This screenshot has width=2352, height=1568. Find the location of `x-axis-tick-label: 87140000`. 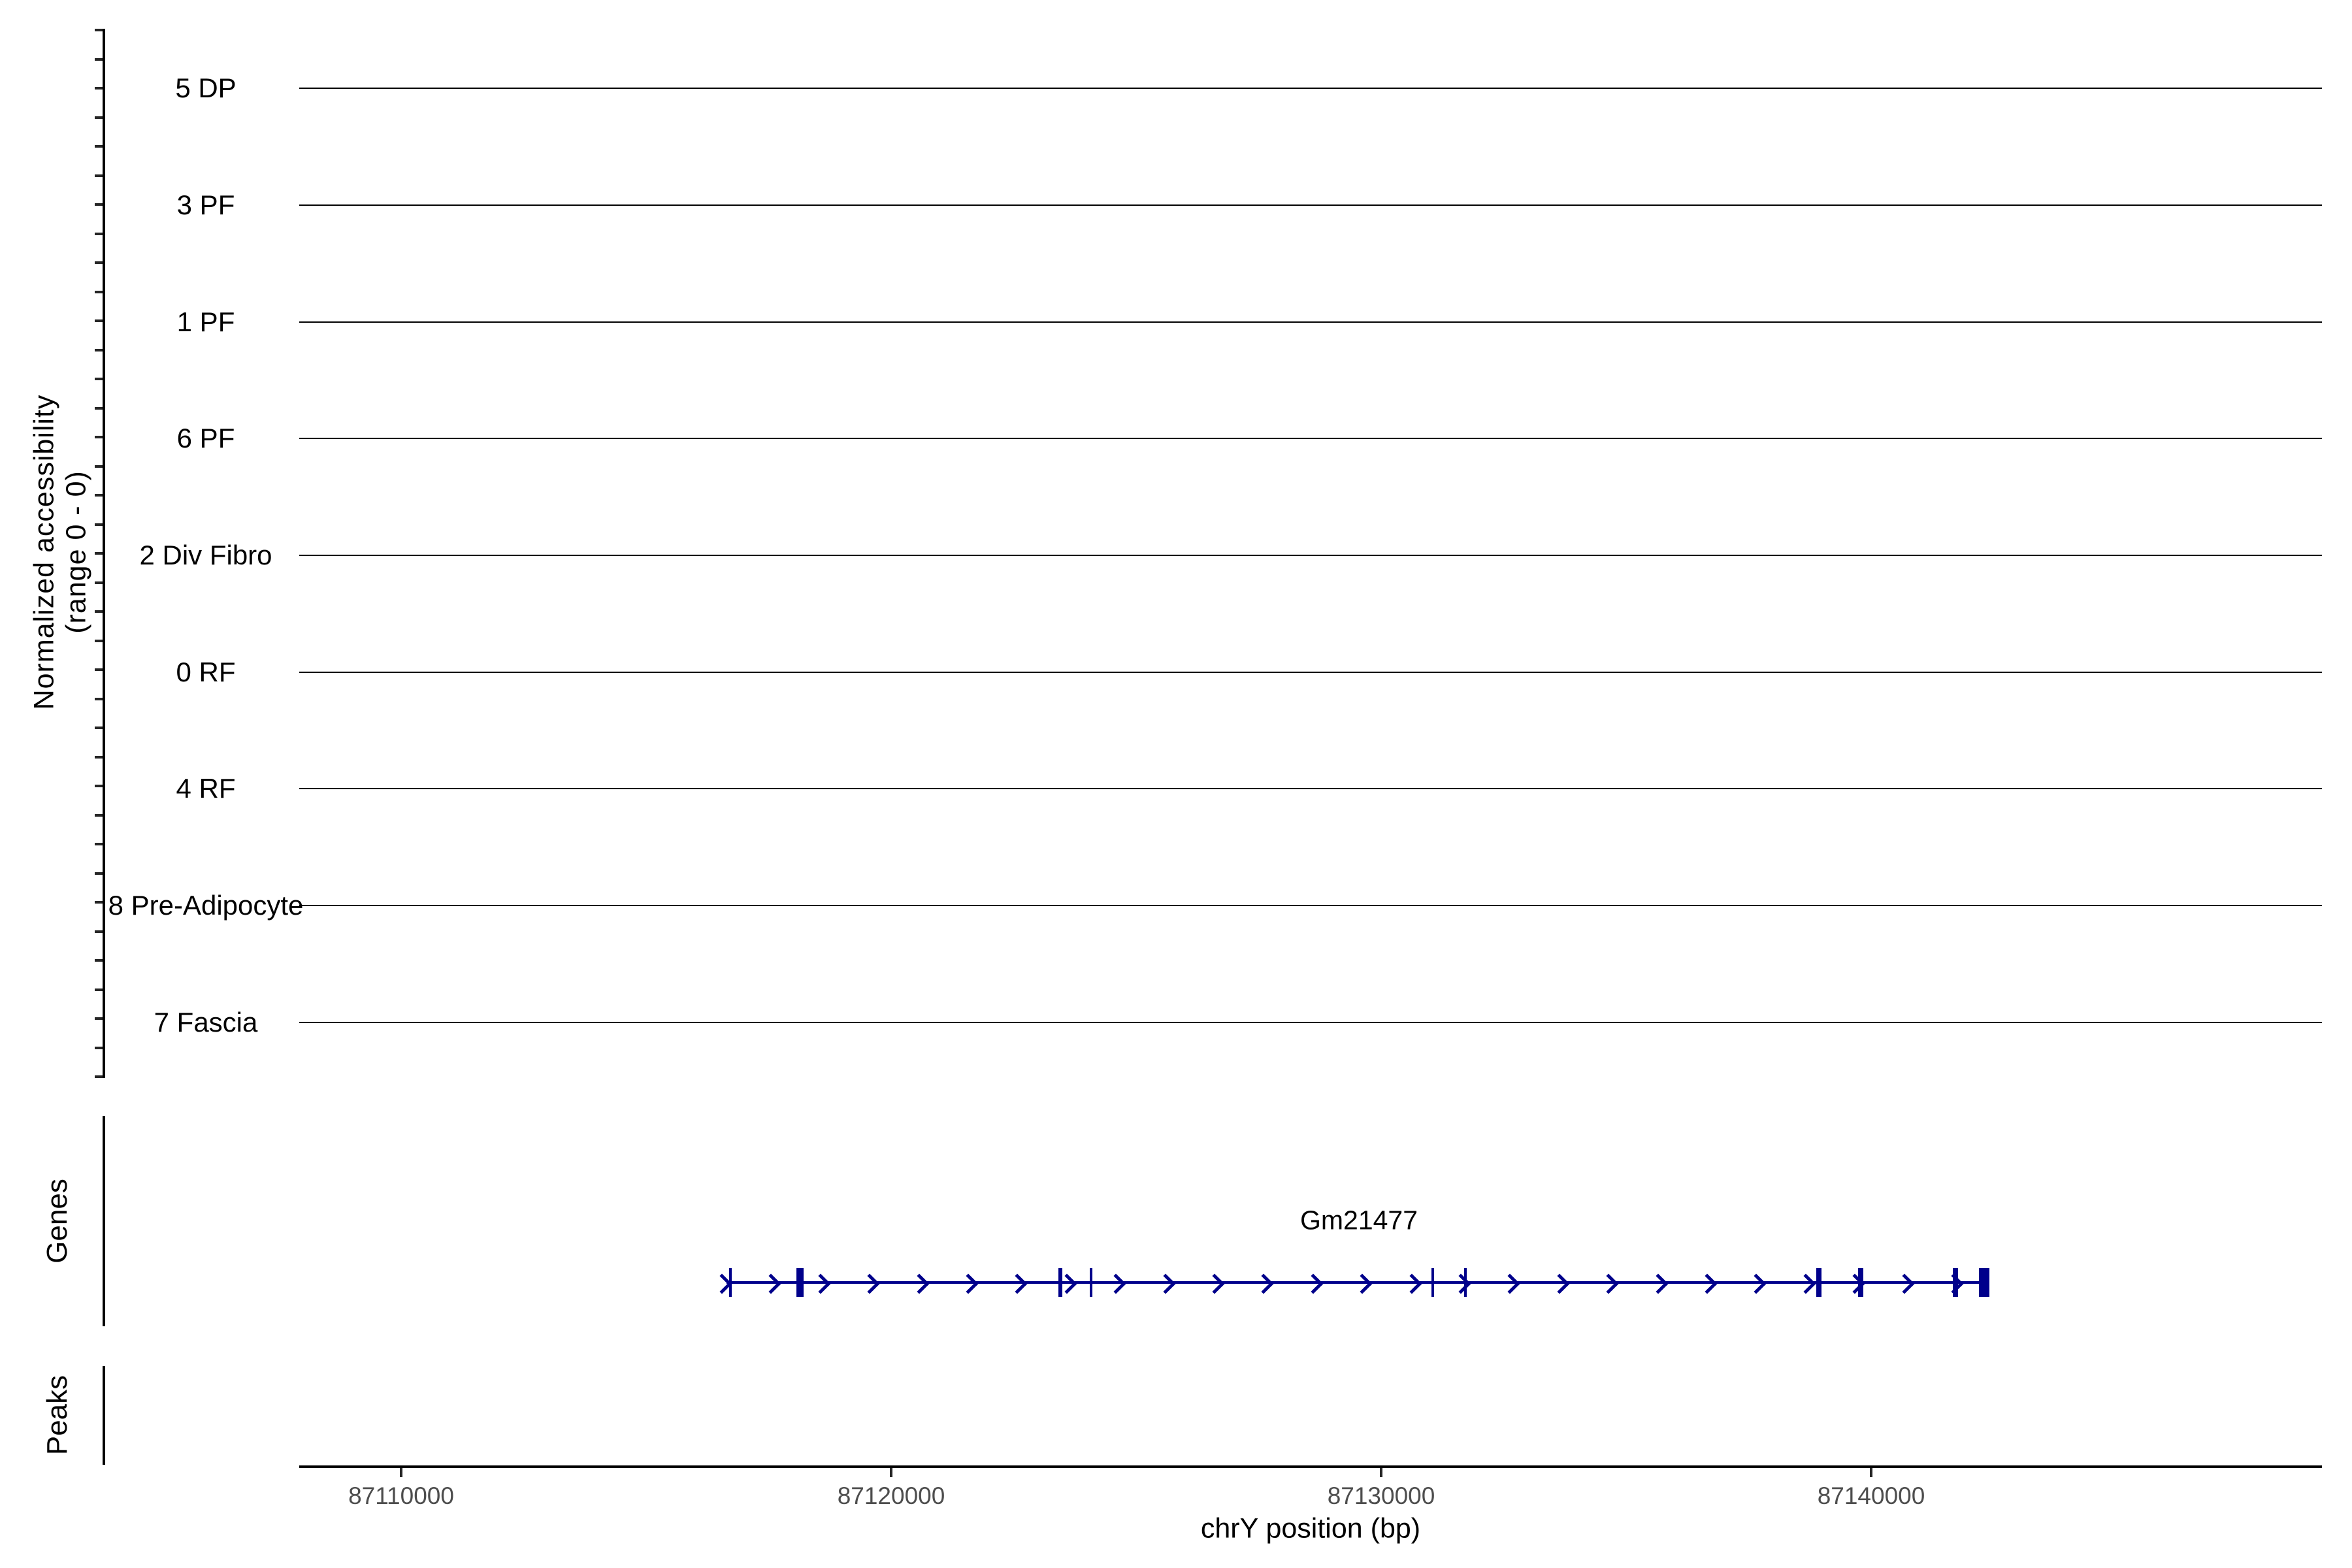

x-axis-tick-label: 87140000 is located at coordinates (1871, 1495).